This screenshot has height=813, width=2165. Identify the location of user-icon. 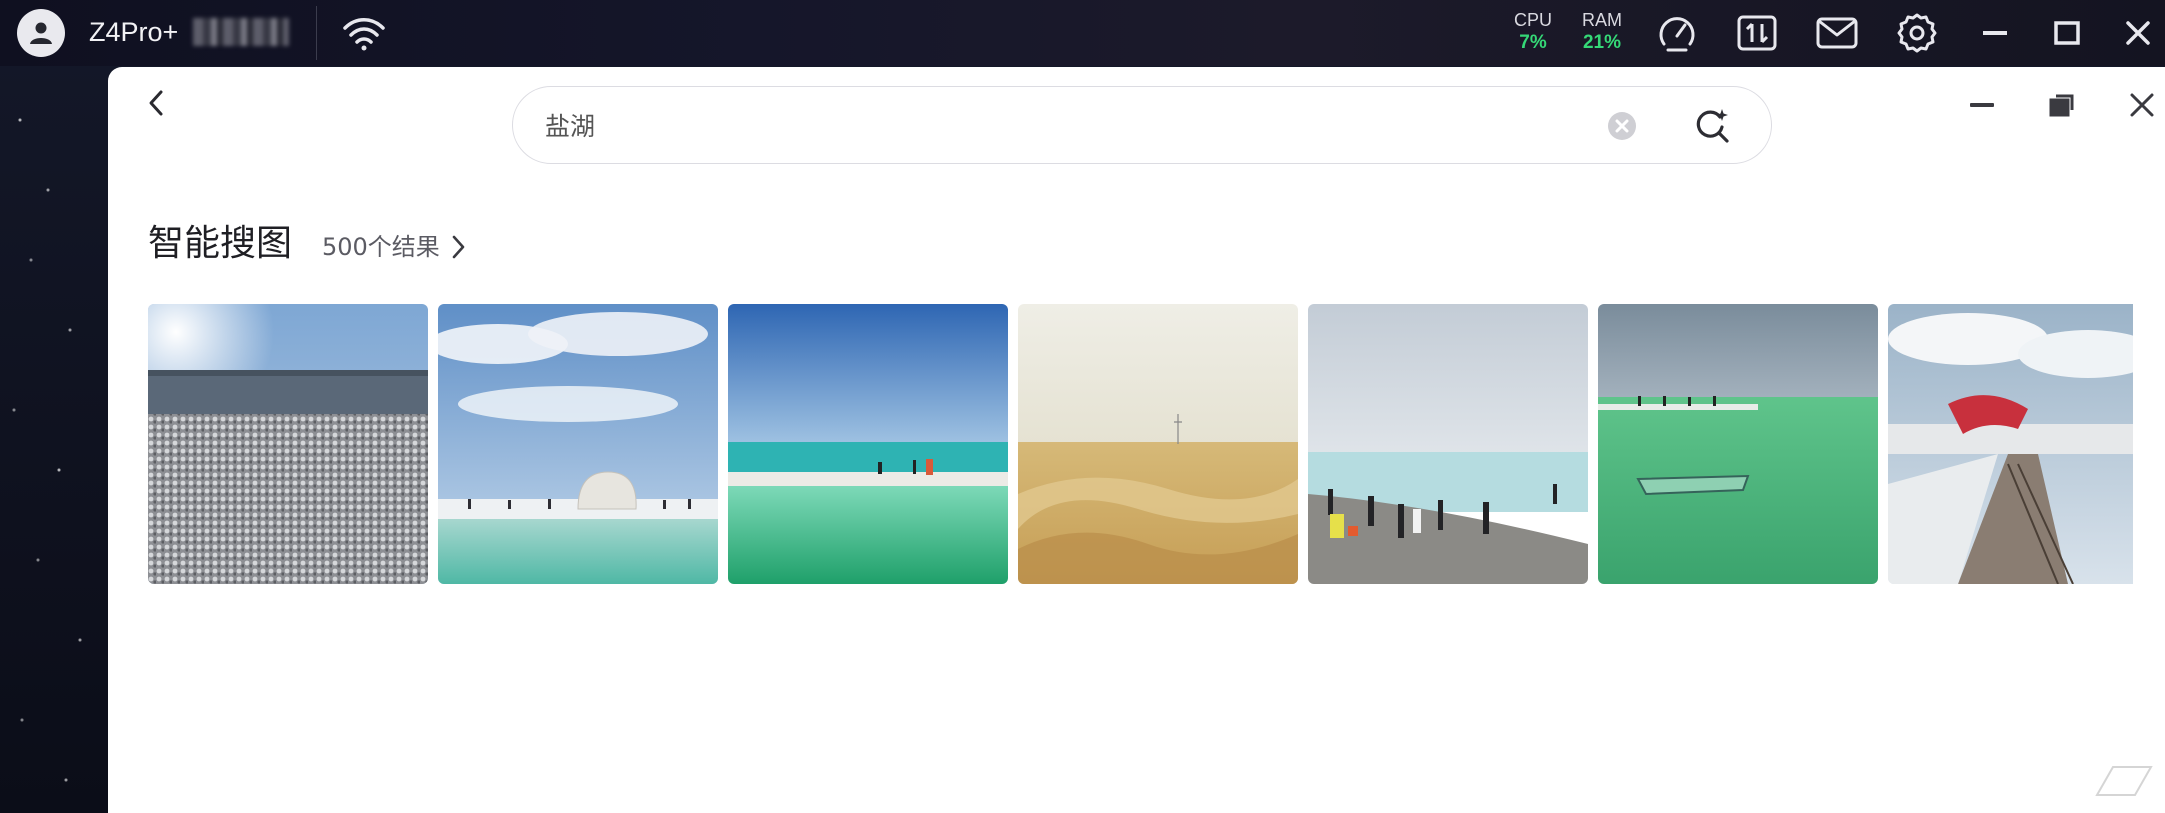
(41, 33).